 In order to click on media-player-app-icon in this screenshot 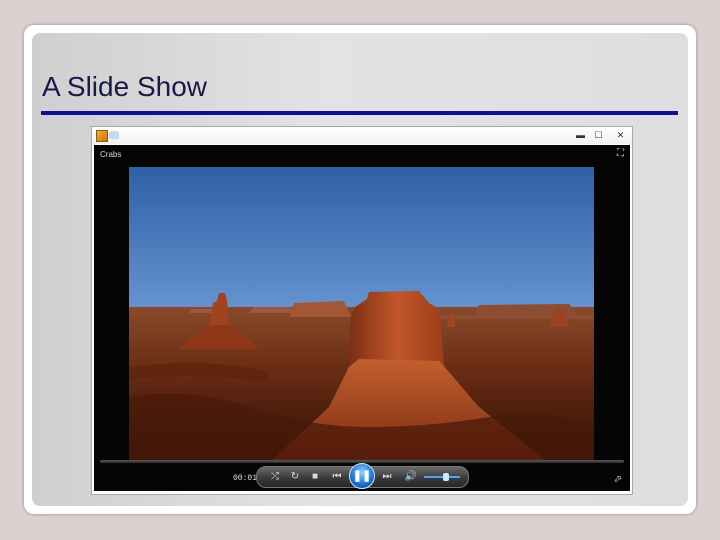, I will do `click(102, 136)`.